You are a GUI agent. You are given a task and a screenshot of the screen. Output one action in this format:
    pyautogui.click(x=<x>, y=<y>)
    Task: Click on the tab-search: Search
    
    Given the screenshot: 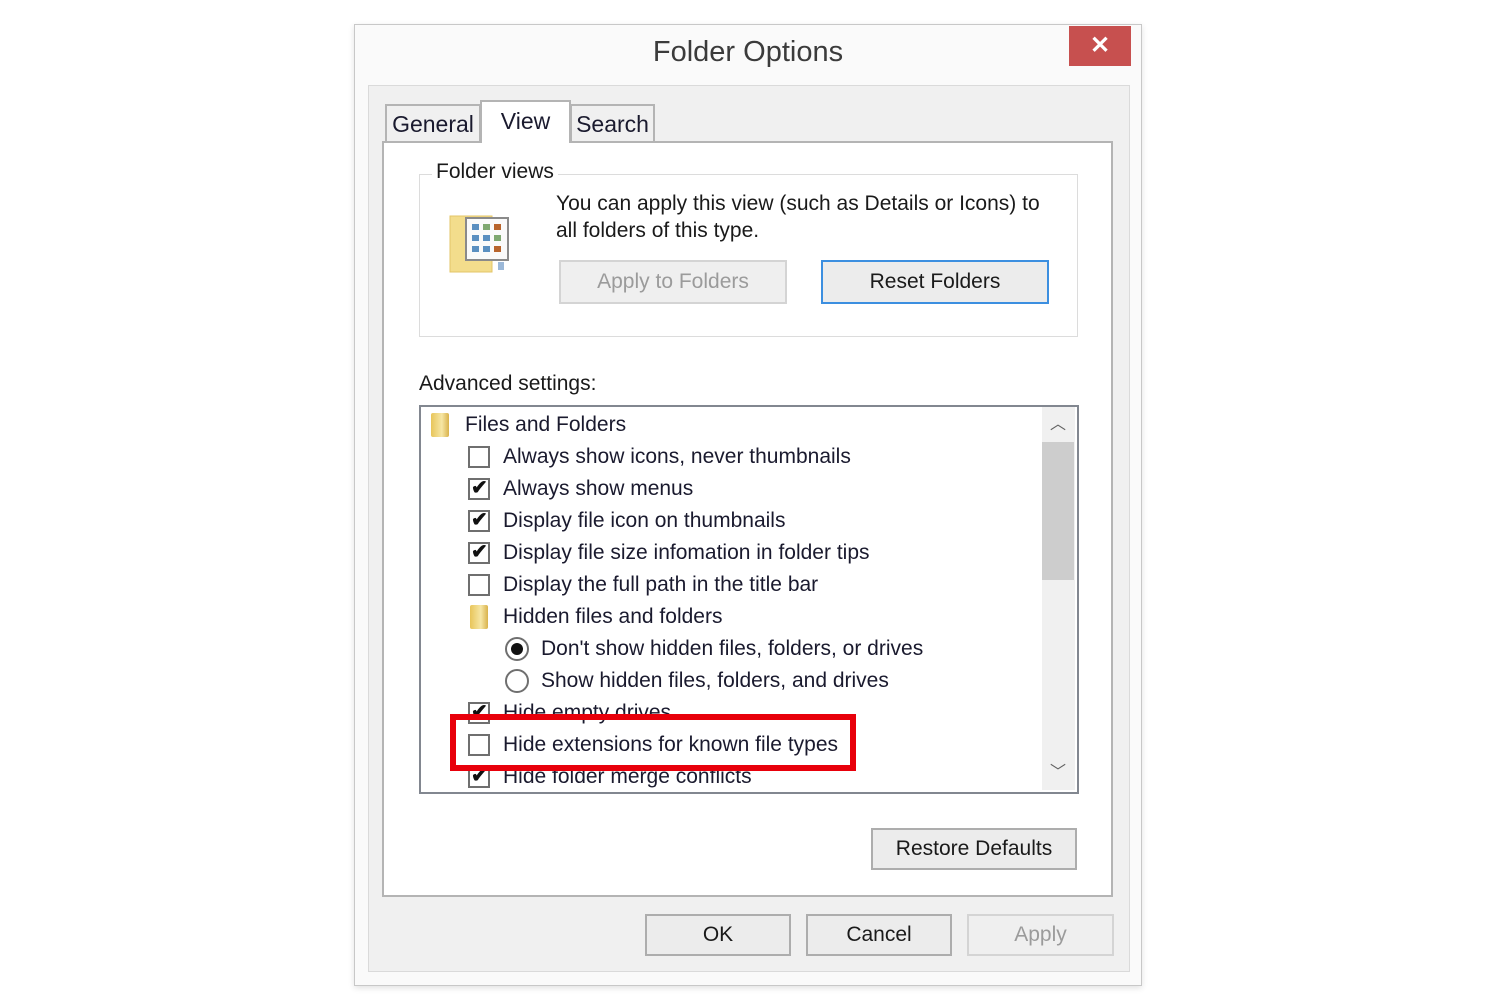 What is the action you would take?
    pyautogui.click(x=612, y=122)
    